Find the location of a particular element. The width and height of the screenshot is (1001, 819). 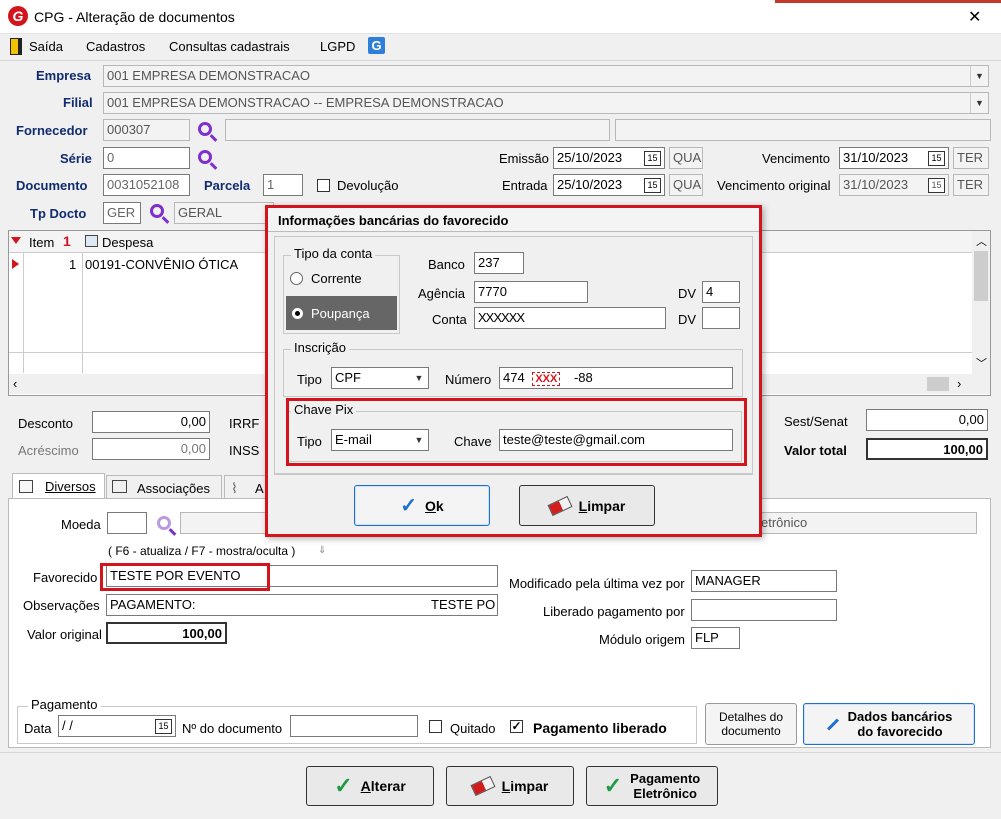

released-checkbox: ✓ is located at coordinates (516, 726).